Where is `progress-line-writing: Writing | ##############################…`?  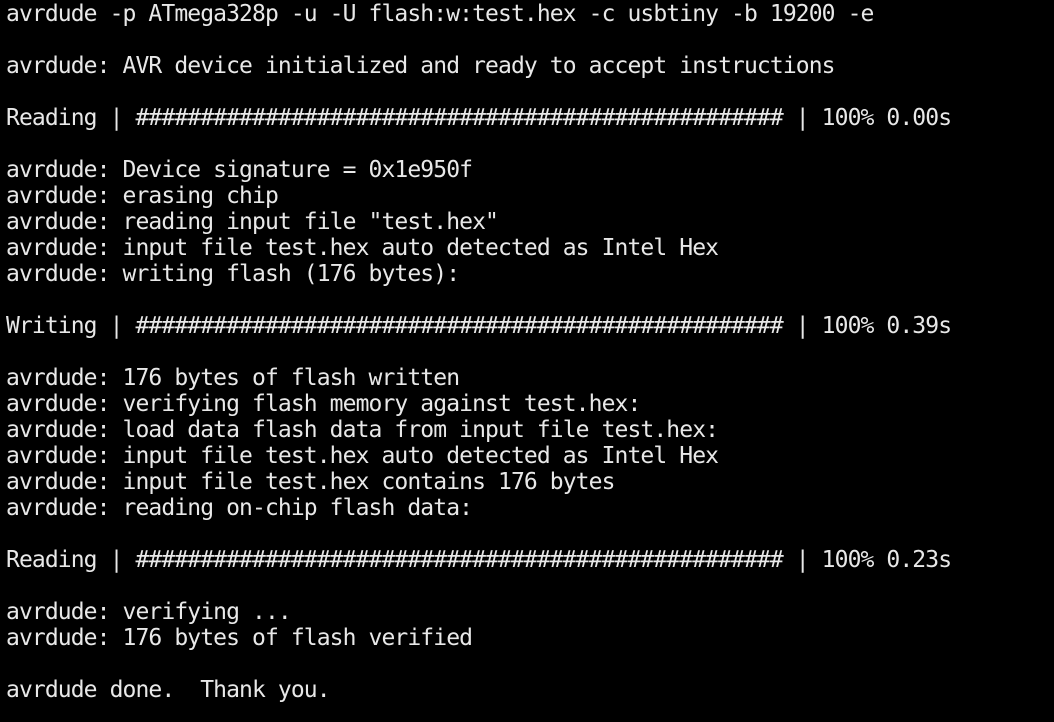 progress-line-writing: Writing | ##############################… is located at coordinates (479, 326).